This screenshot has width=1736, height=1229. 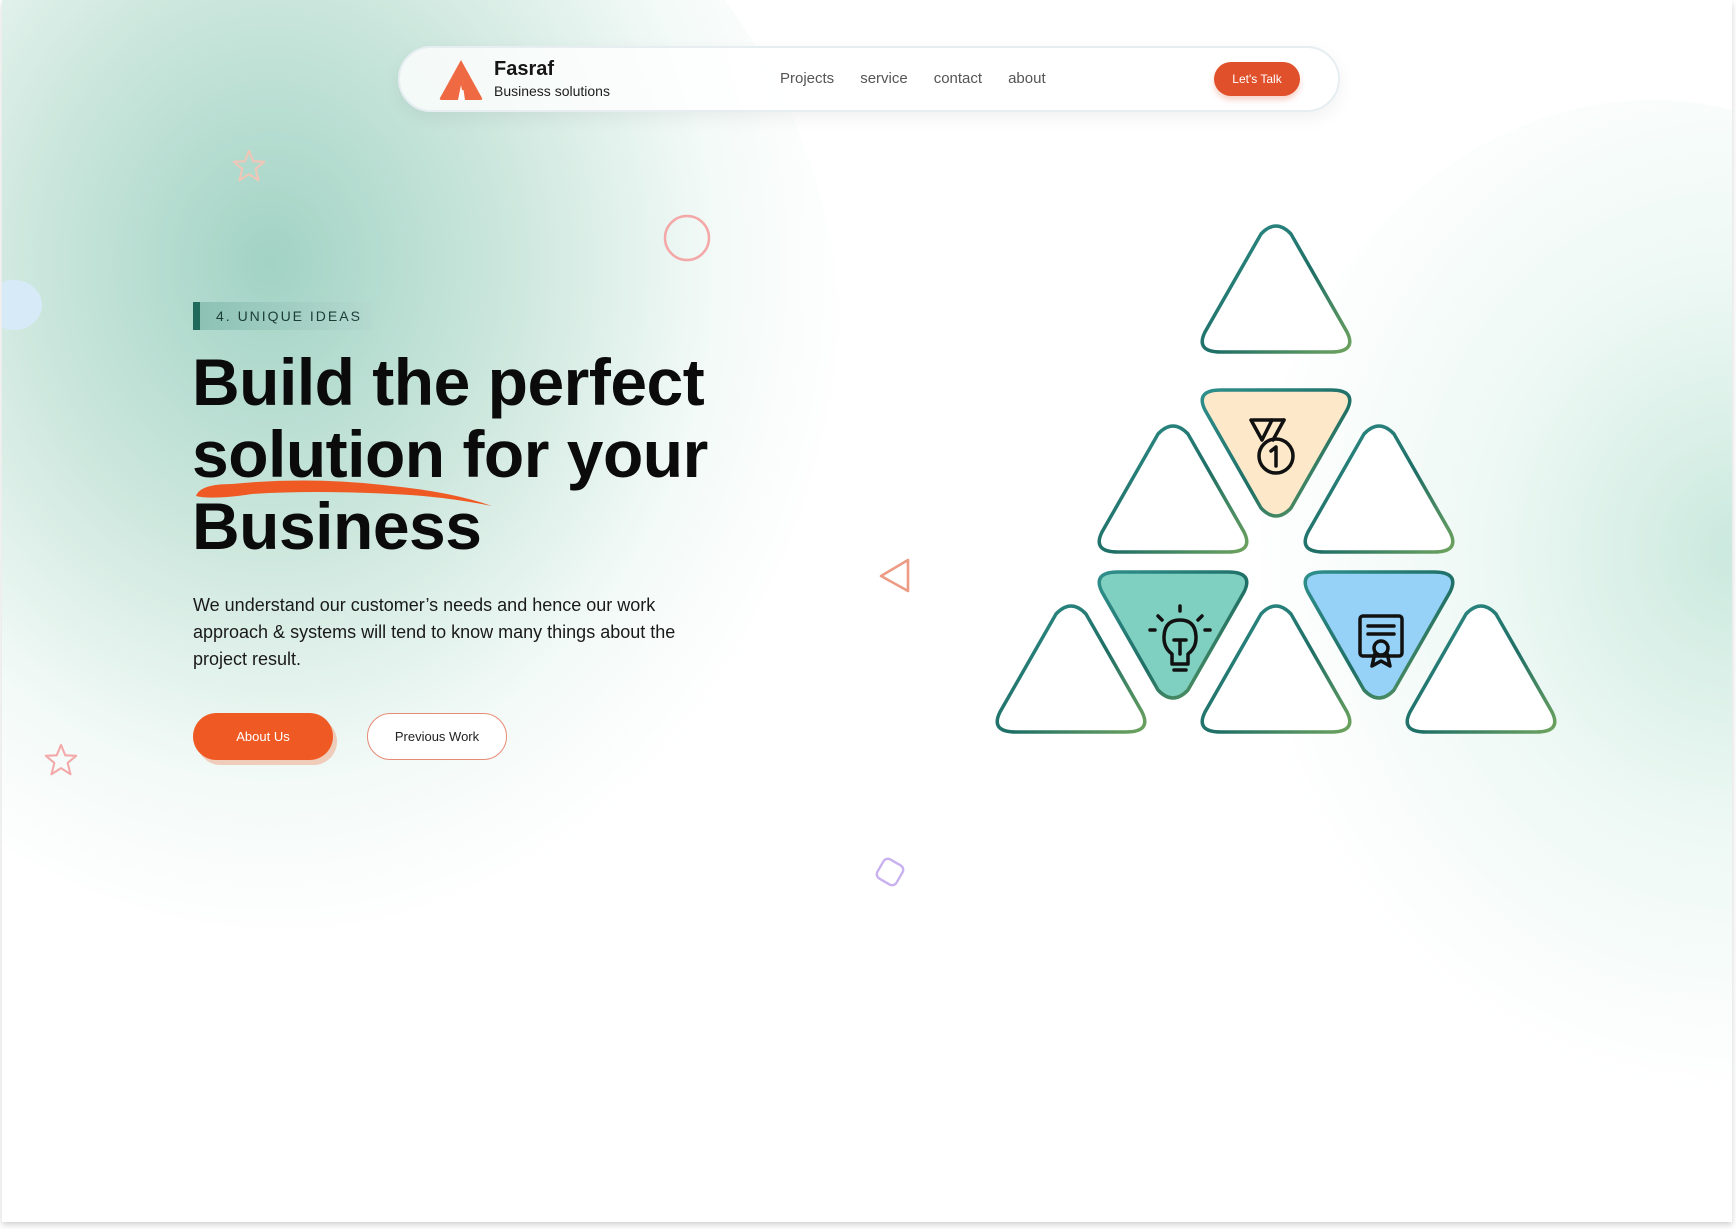 What do you see at coordinates (894, 575) in the screenshot?
I see `triangle-outline-icon` at bounding box center [894, 575].